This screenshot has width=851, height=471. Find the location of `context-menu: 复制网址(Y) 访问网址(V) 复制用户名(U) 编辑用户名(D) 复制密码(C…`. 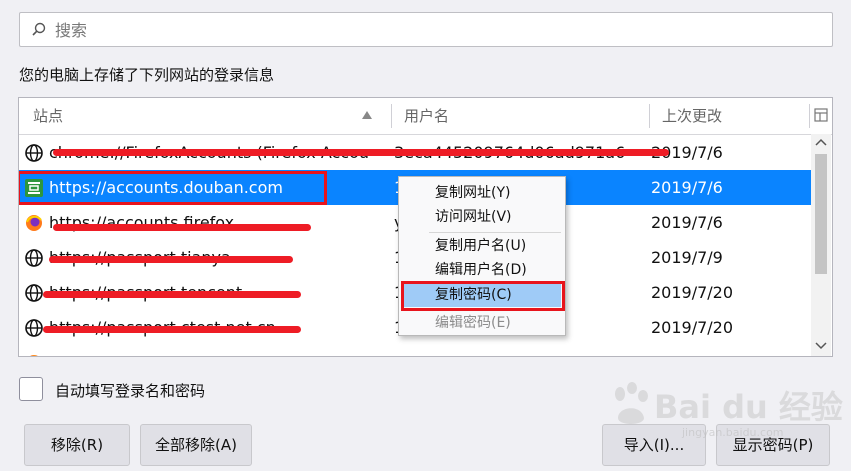

context-menu: 复制网址(Y) 访问网址(V) 复制用户名(U) 编辑用户名(D) 复制密码(C… is located at coordinates (482, 256).